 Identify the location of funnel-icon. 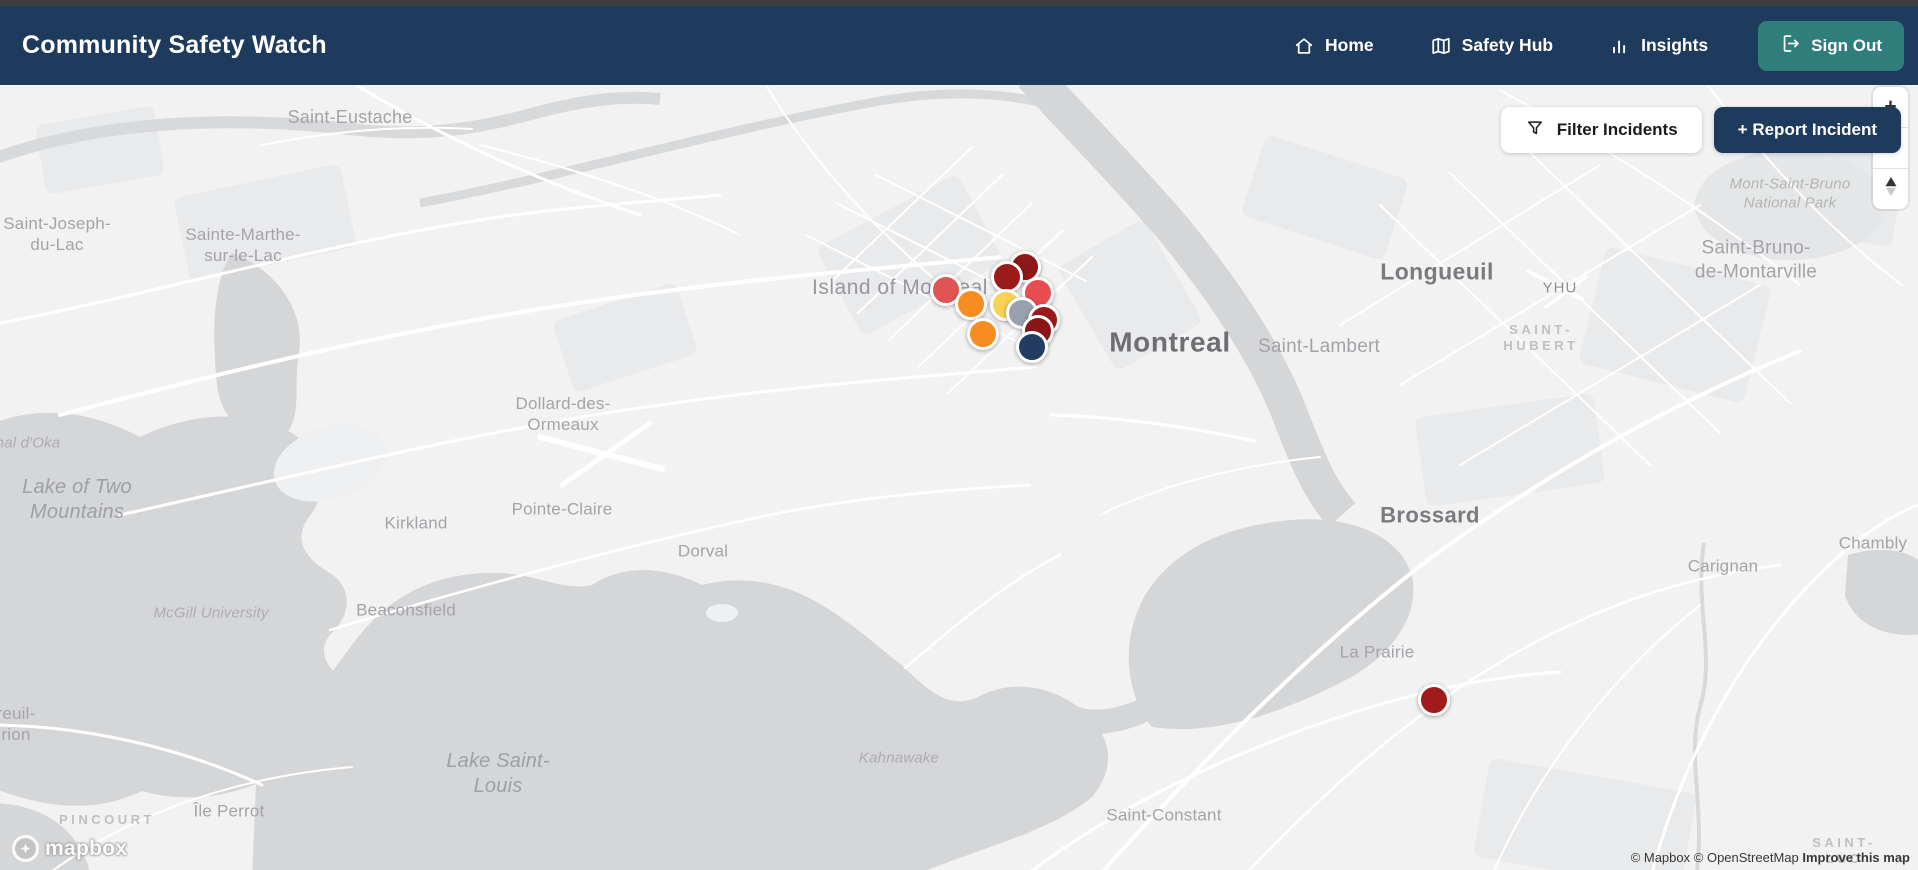
(1535, 130).